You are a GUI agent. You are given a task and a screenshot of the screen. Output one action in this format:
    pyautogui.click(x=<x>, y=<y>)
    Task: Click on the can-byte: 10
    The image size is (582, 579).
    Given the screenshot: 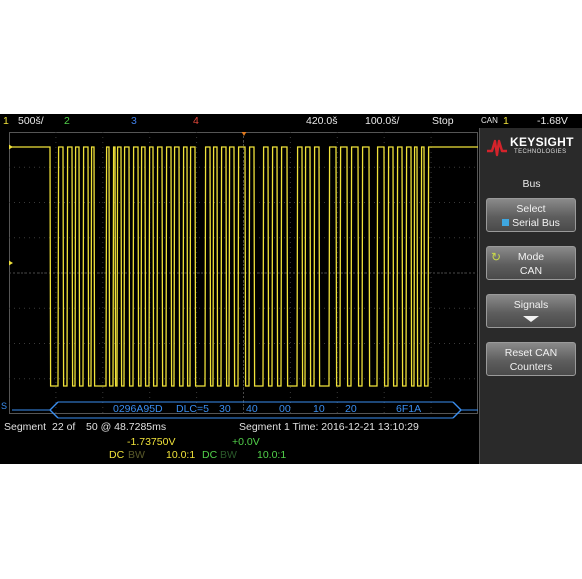 What is the action you would take?
    pyautogui.click(x=319, y=409)
    